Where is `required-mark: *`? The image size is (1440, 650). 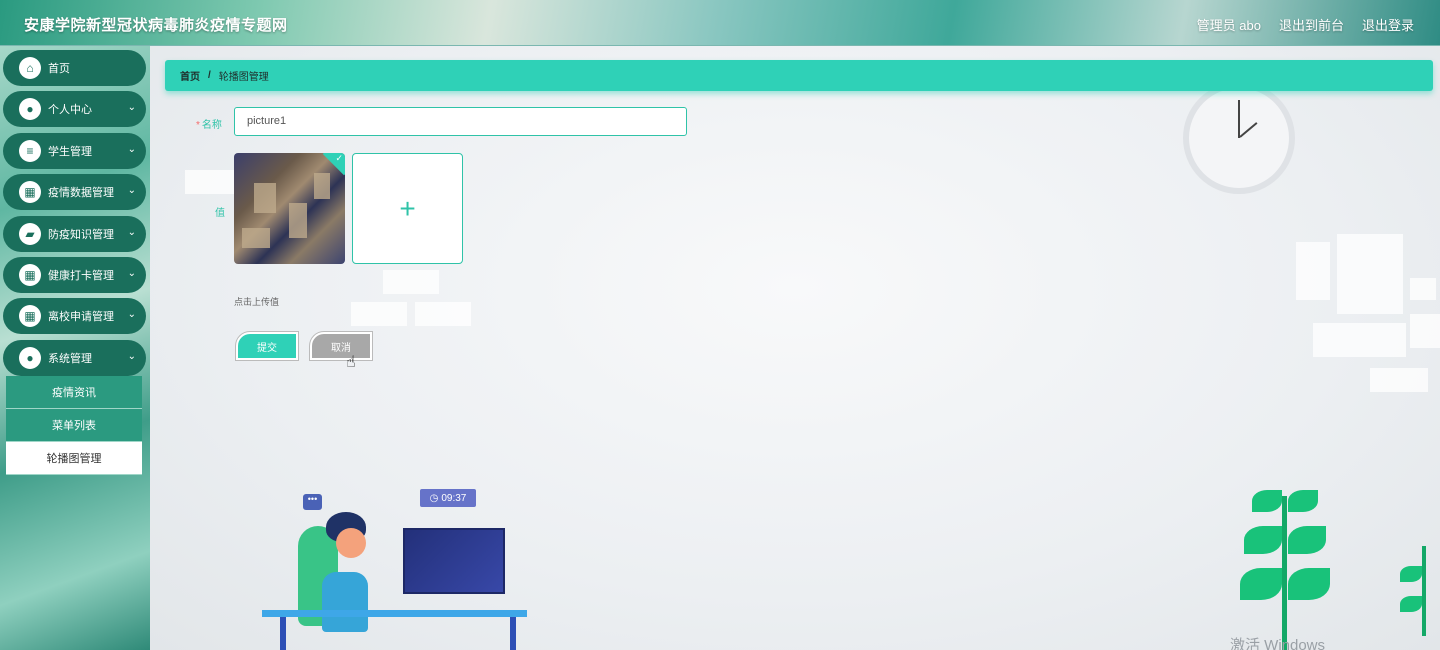
required-mark: * is located at coordinates (198, 125).